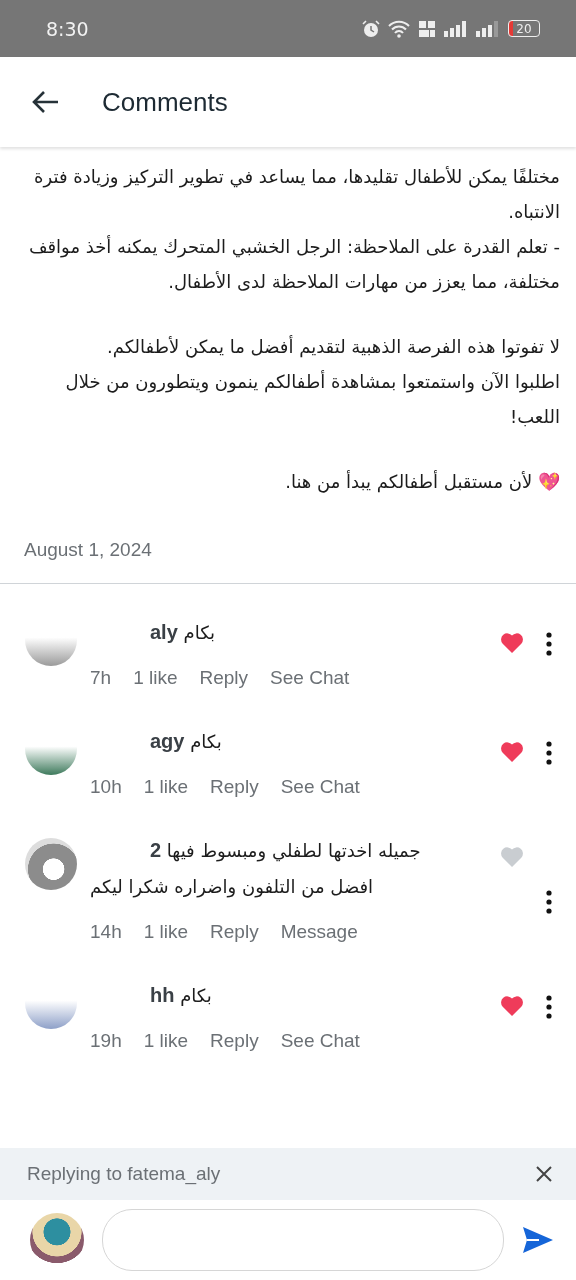  I want to click on post-text: - تعلم القدرة على الملاحظة: الرجل الخشبي المتحرك يمكنه أخذ مواقف مختلفة، مما يعزز من مهارات الملاحظة لدى الأطفال., so click(293, 264).